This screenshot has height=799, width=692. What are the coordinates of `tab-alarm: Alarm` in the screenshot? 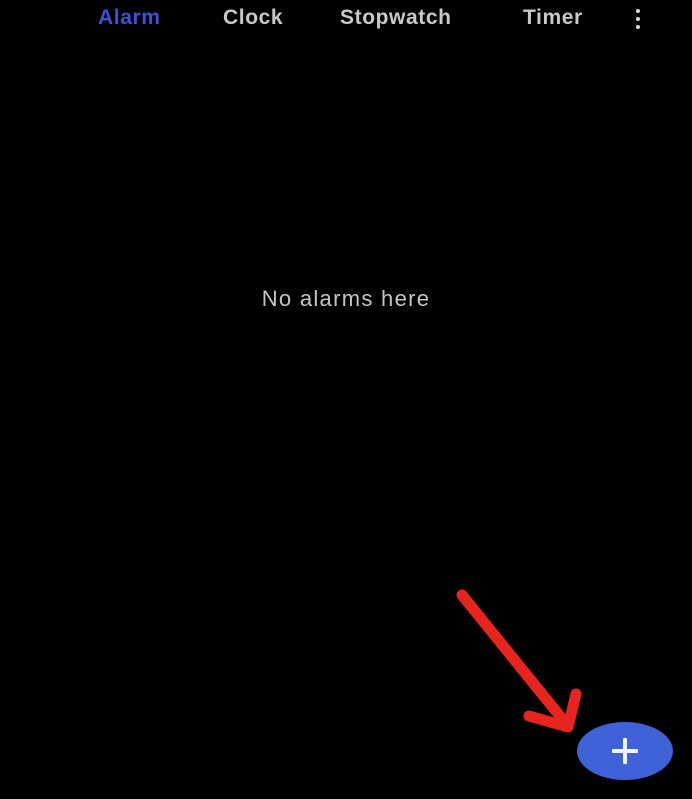 It's located at (129, 18).